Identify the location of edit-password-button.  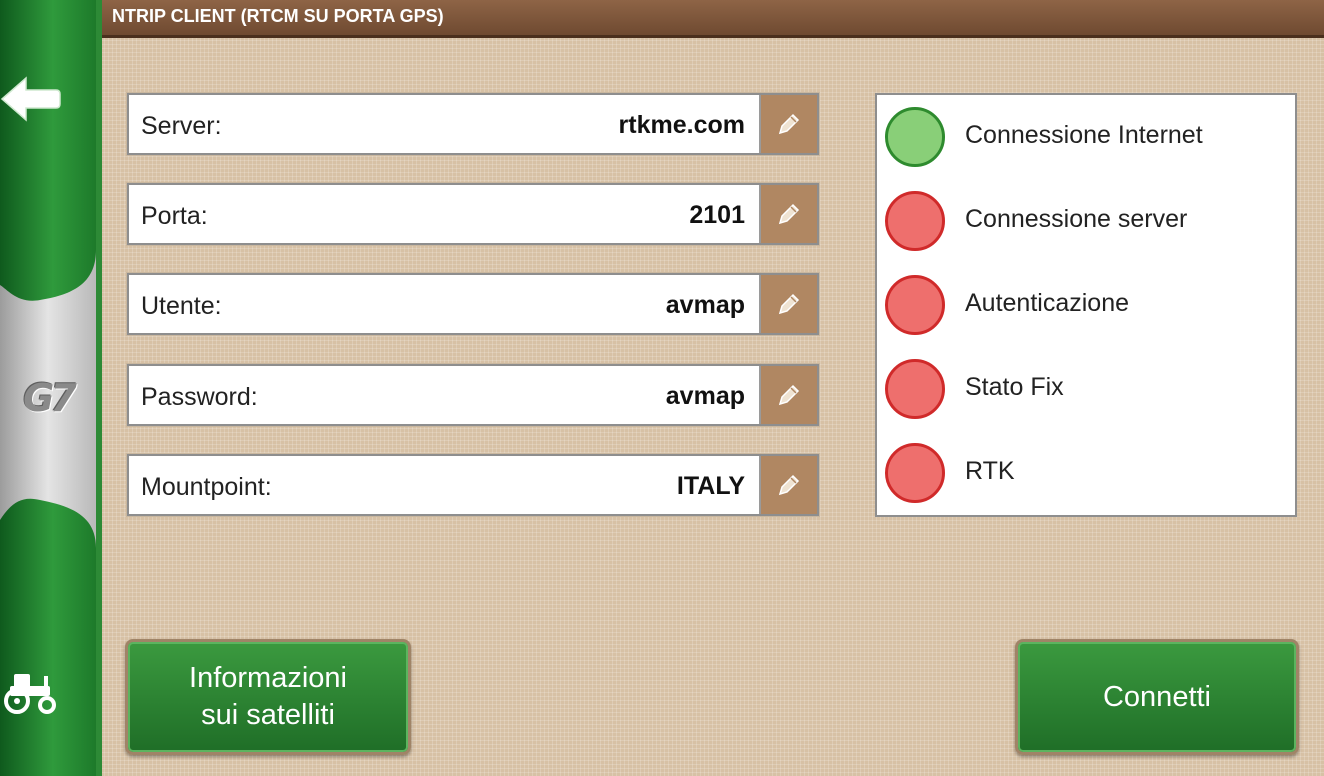
(788, 395).